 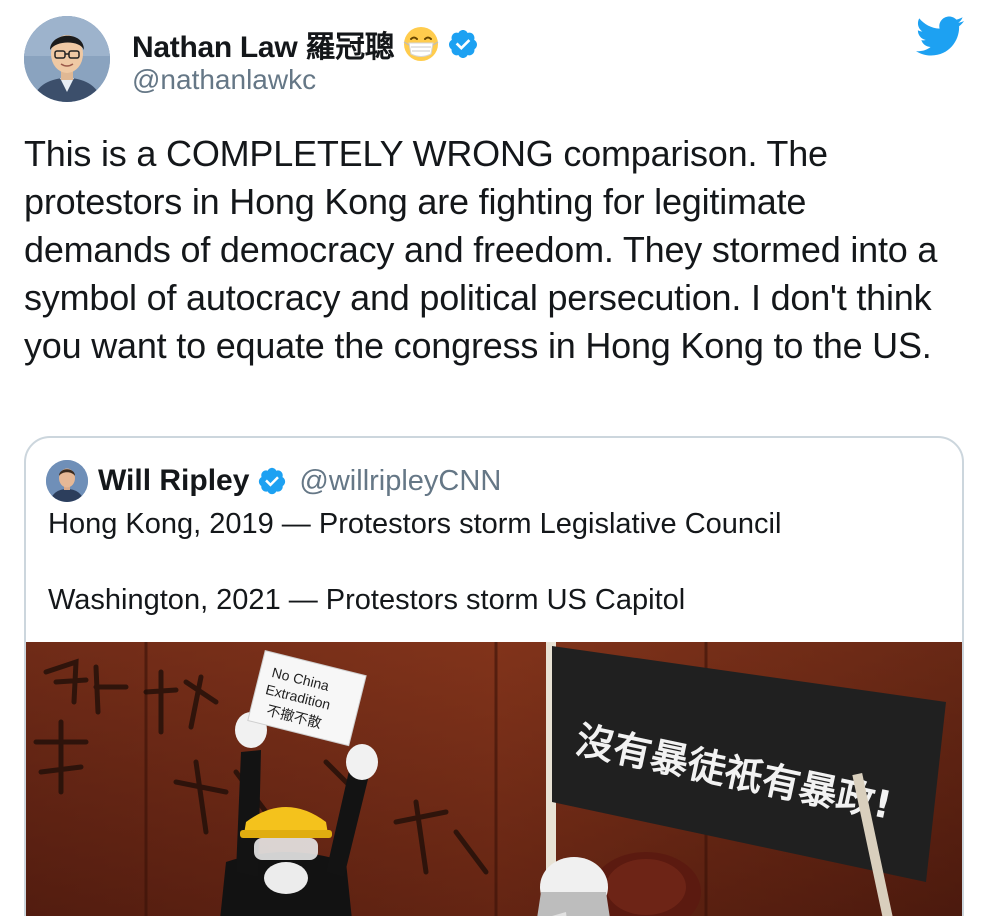 I want to click on author-avatar, so click(x=67, y=59).